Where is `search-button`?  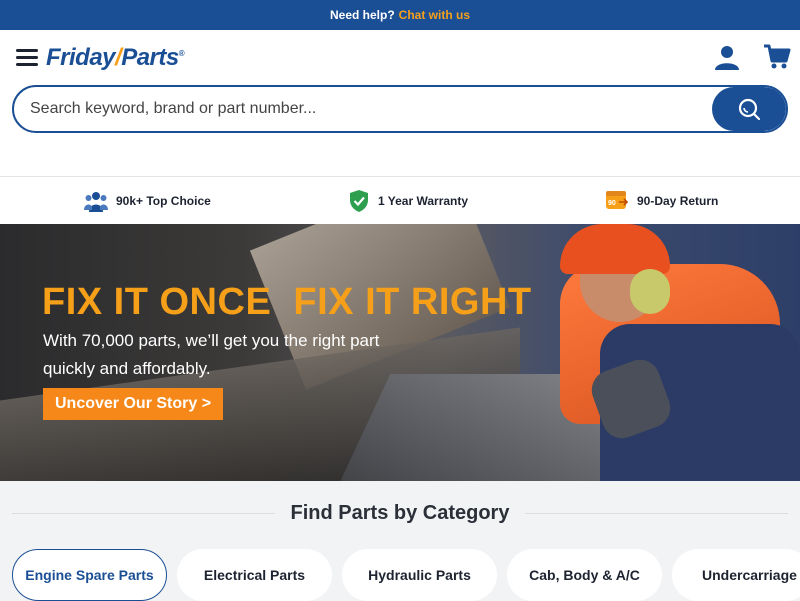
search-button is located at coordinates (749, 109).